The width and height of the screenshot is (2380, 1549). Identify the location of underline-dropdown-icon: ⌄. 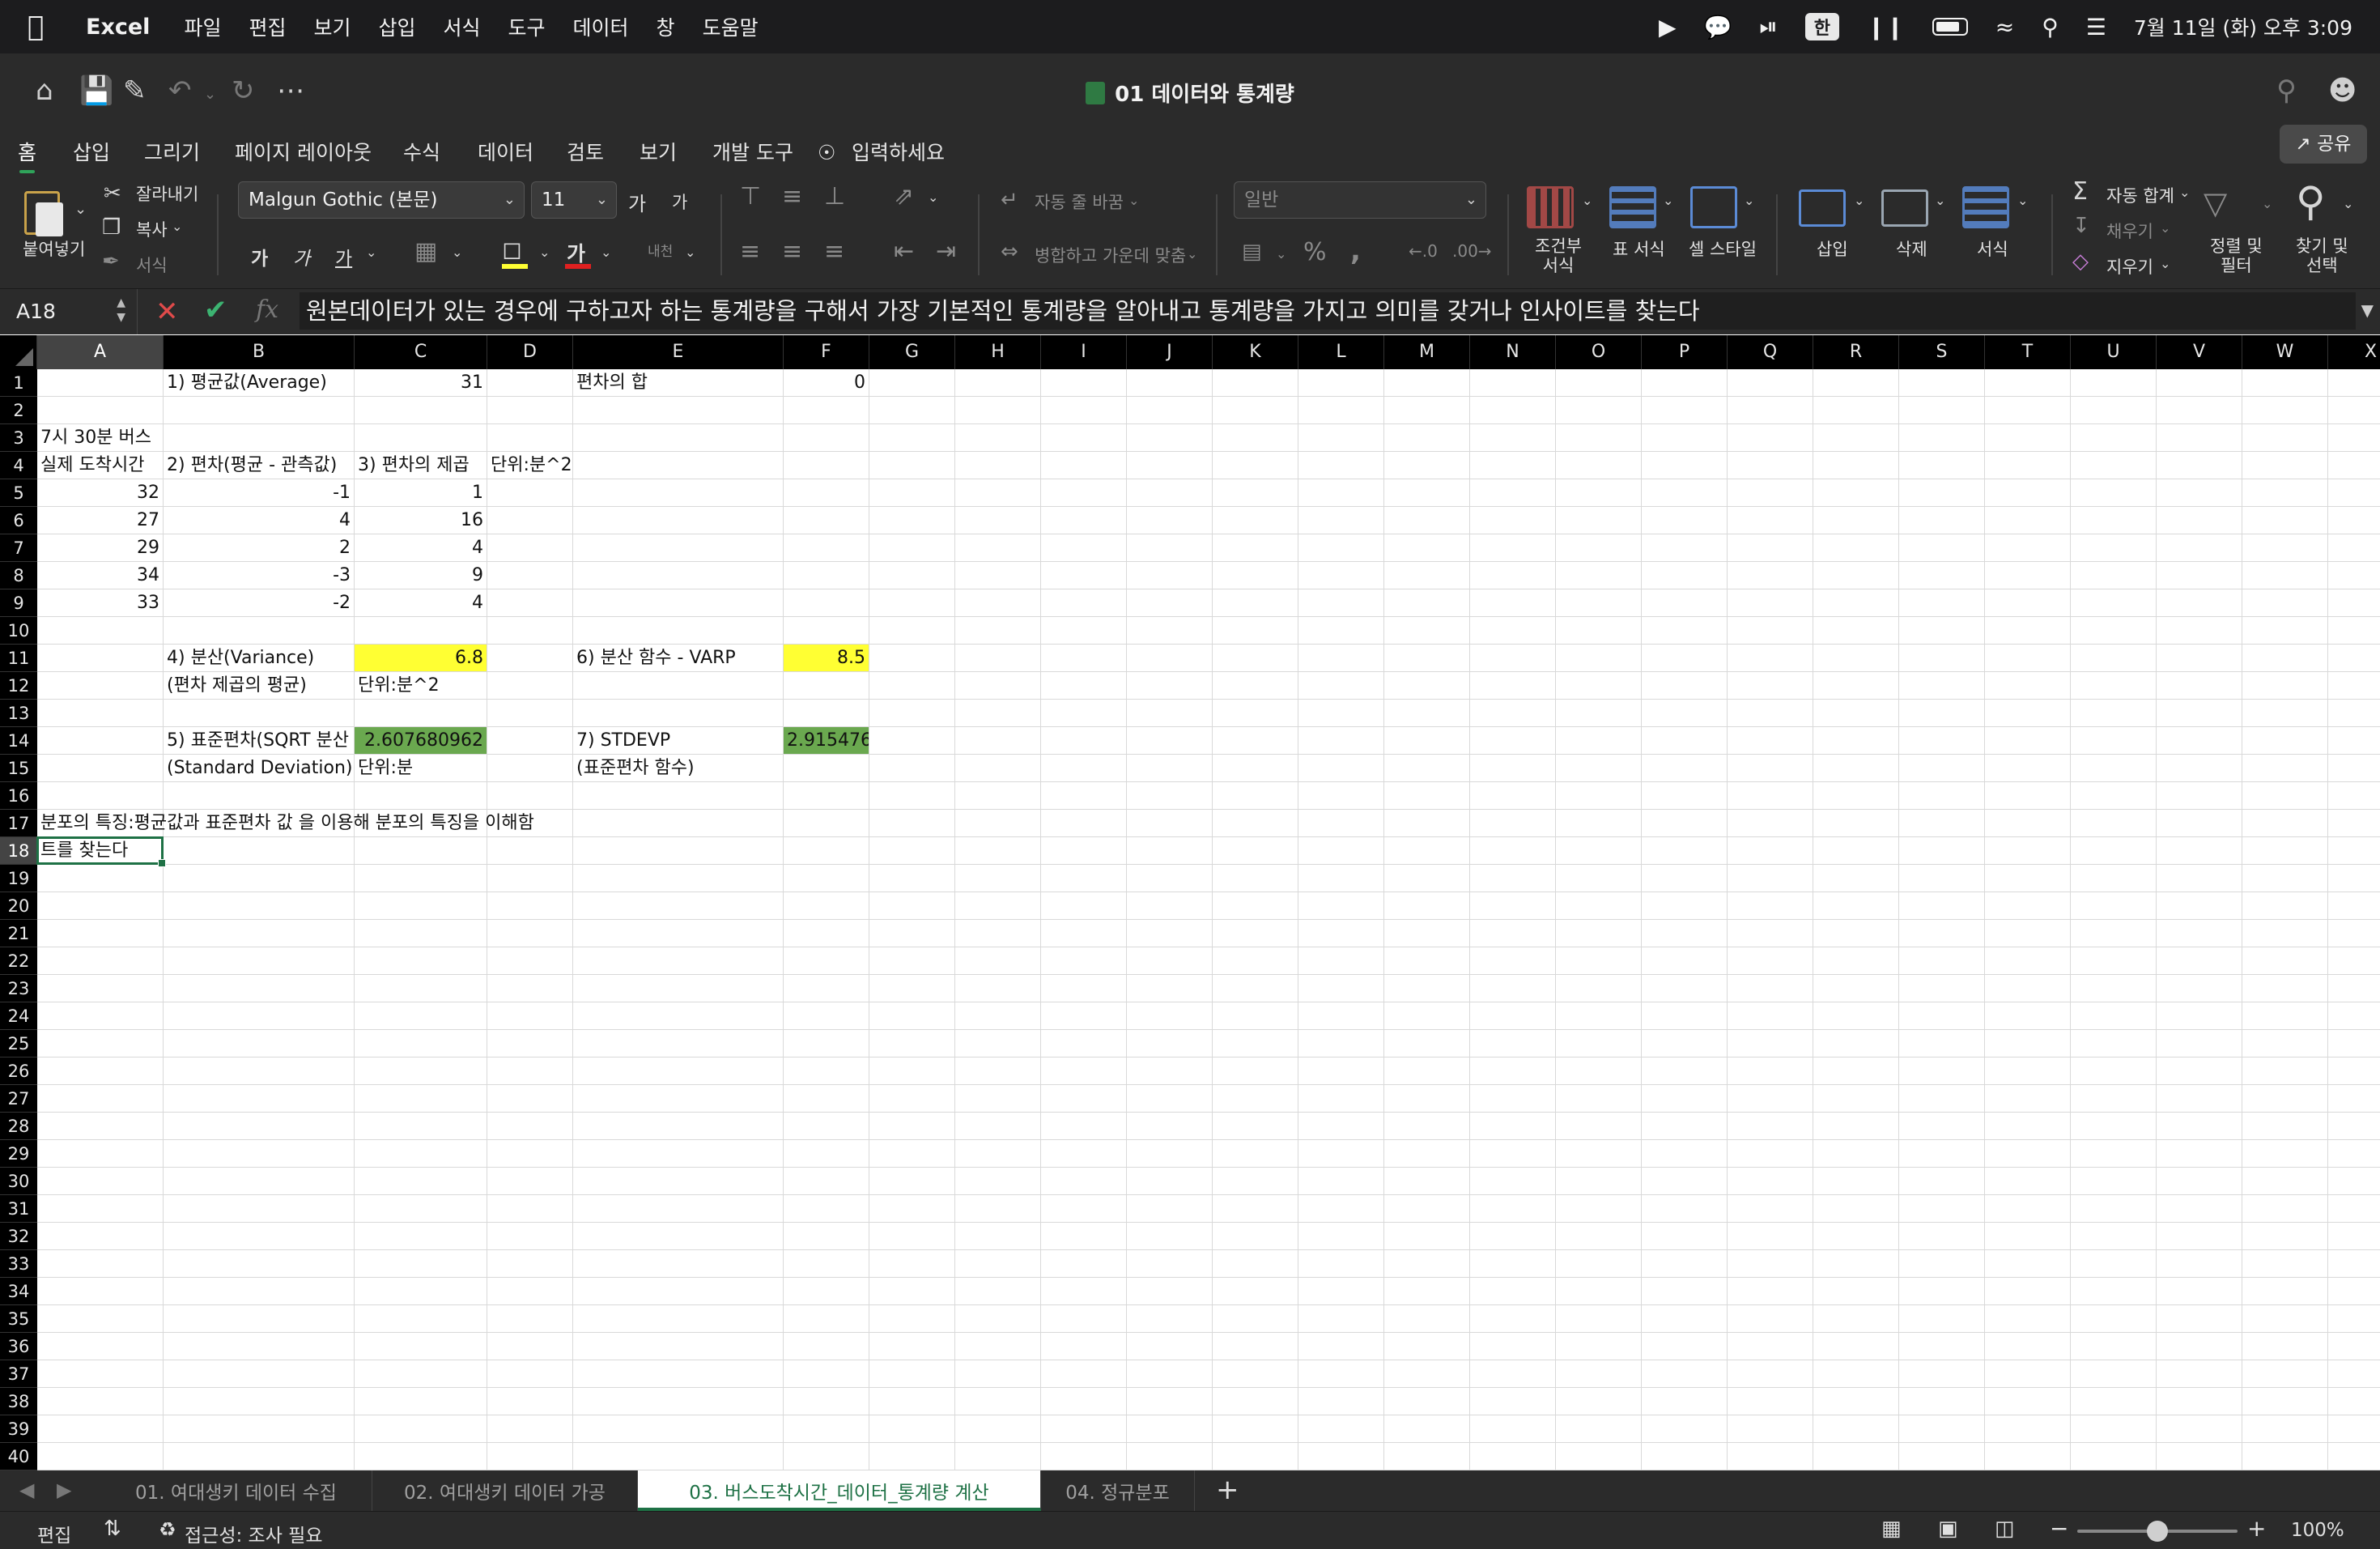
(371, 253).